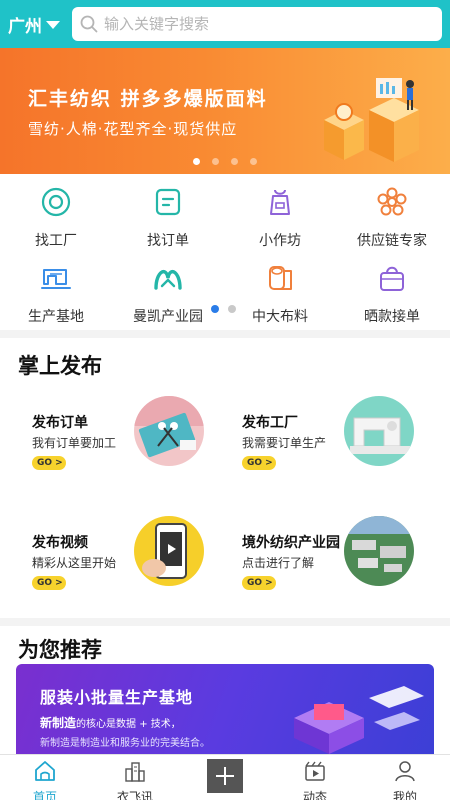  I want to click on card-title: 发布工厂, so click(270, 423).